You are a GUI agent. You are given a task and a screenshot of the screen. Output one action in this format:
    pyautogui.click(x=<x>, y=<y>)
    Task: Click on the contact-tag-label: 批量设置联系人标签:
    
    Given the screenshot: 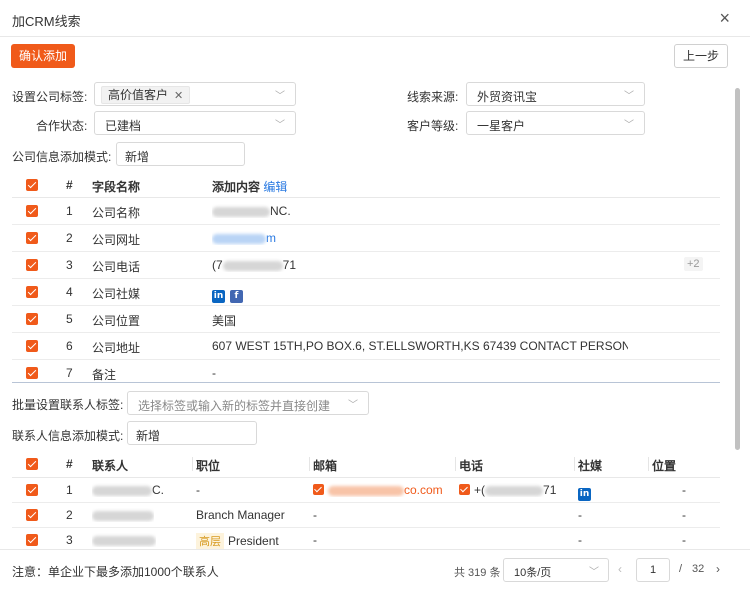 What is the action you would take?
    pyautogui.click(x=68, y=405)
    